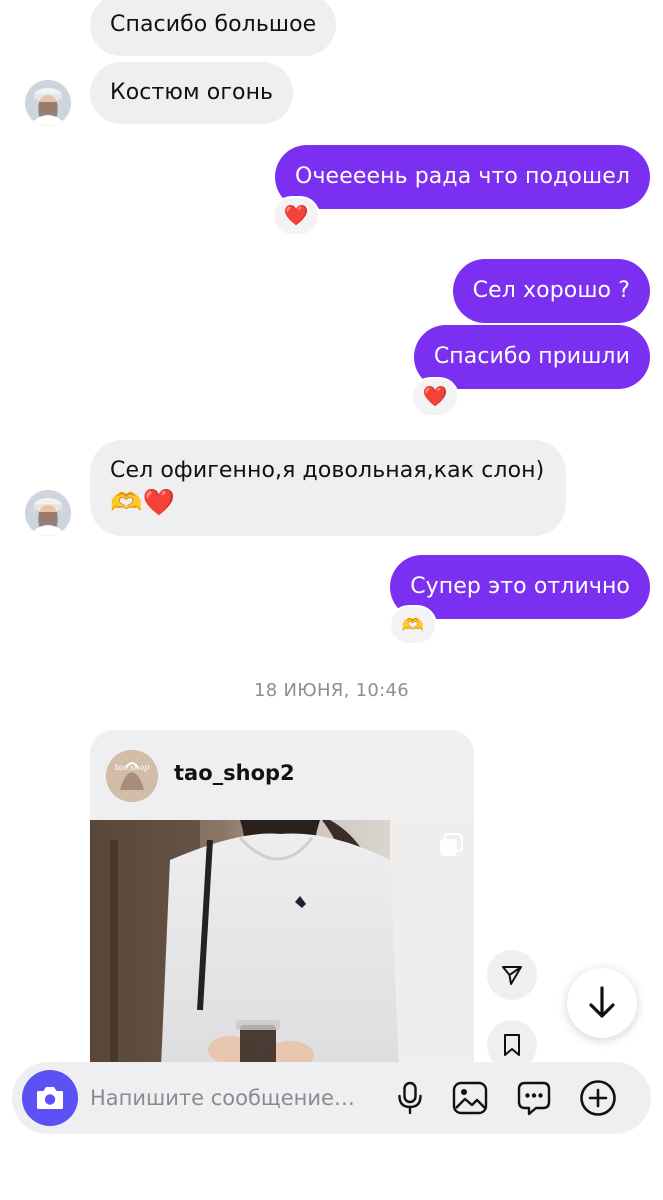 The width and height of the screenshot is (663, 1200). I want to click on message-composer, so click(331, 1098).